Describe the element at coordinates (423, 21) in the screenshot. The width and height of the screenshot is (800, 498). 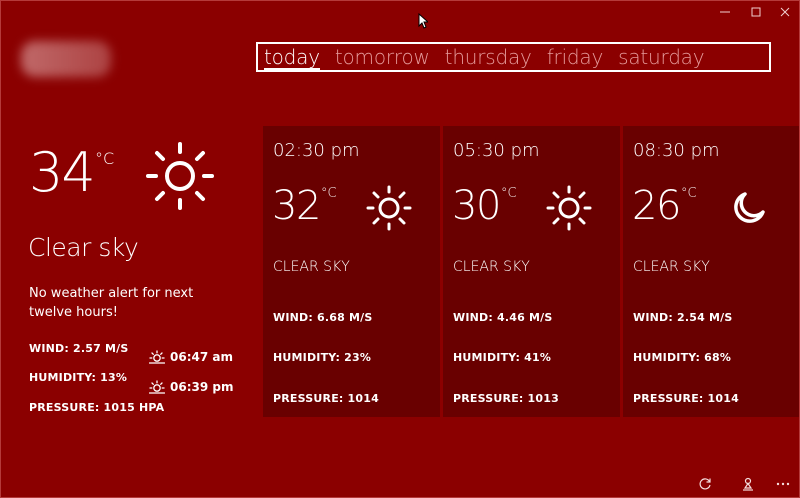
I see `mouse-cursor-icon` at that location.